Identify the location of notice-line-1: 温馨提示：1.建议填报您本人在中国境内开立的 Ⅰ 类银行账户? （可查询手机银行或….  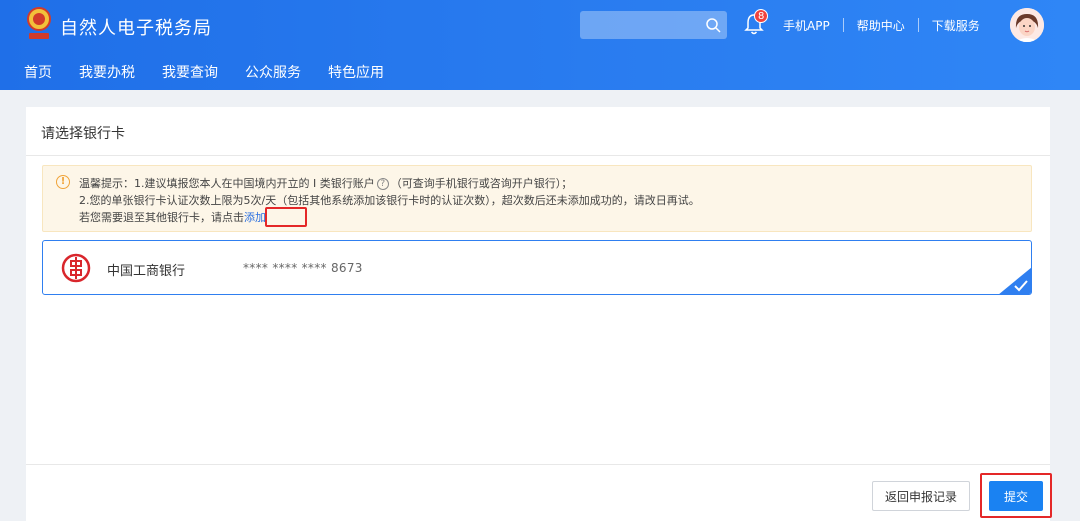
(325, 183).